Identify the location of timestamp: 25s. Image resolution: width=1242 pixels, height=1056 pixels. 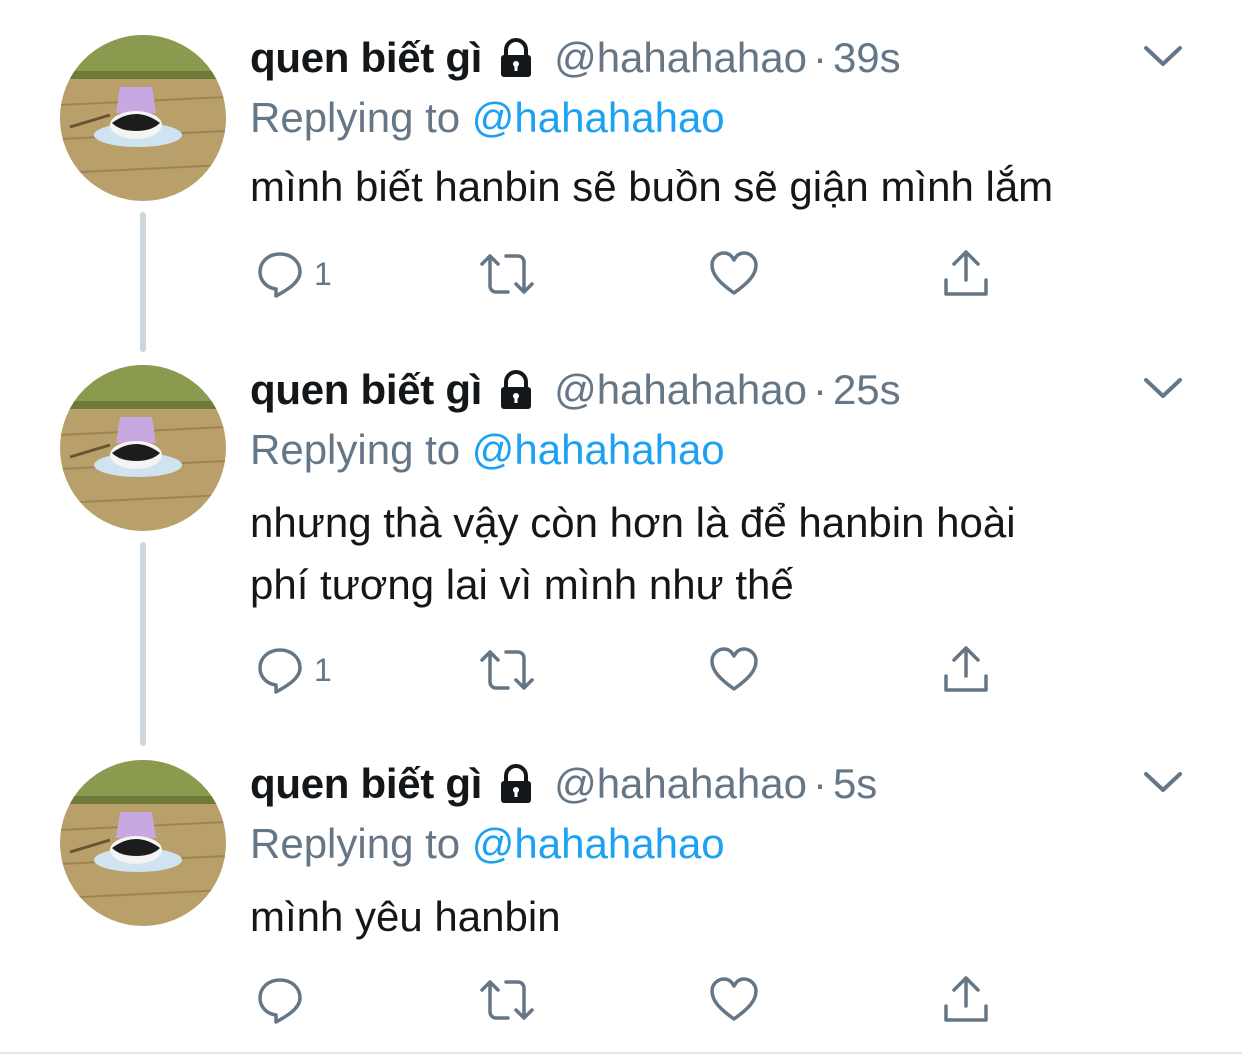
(867, 390).